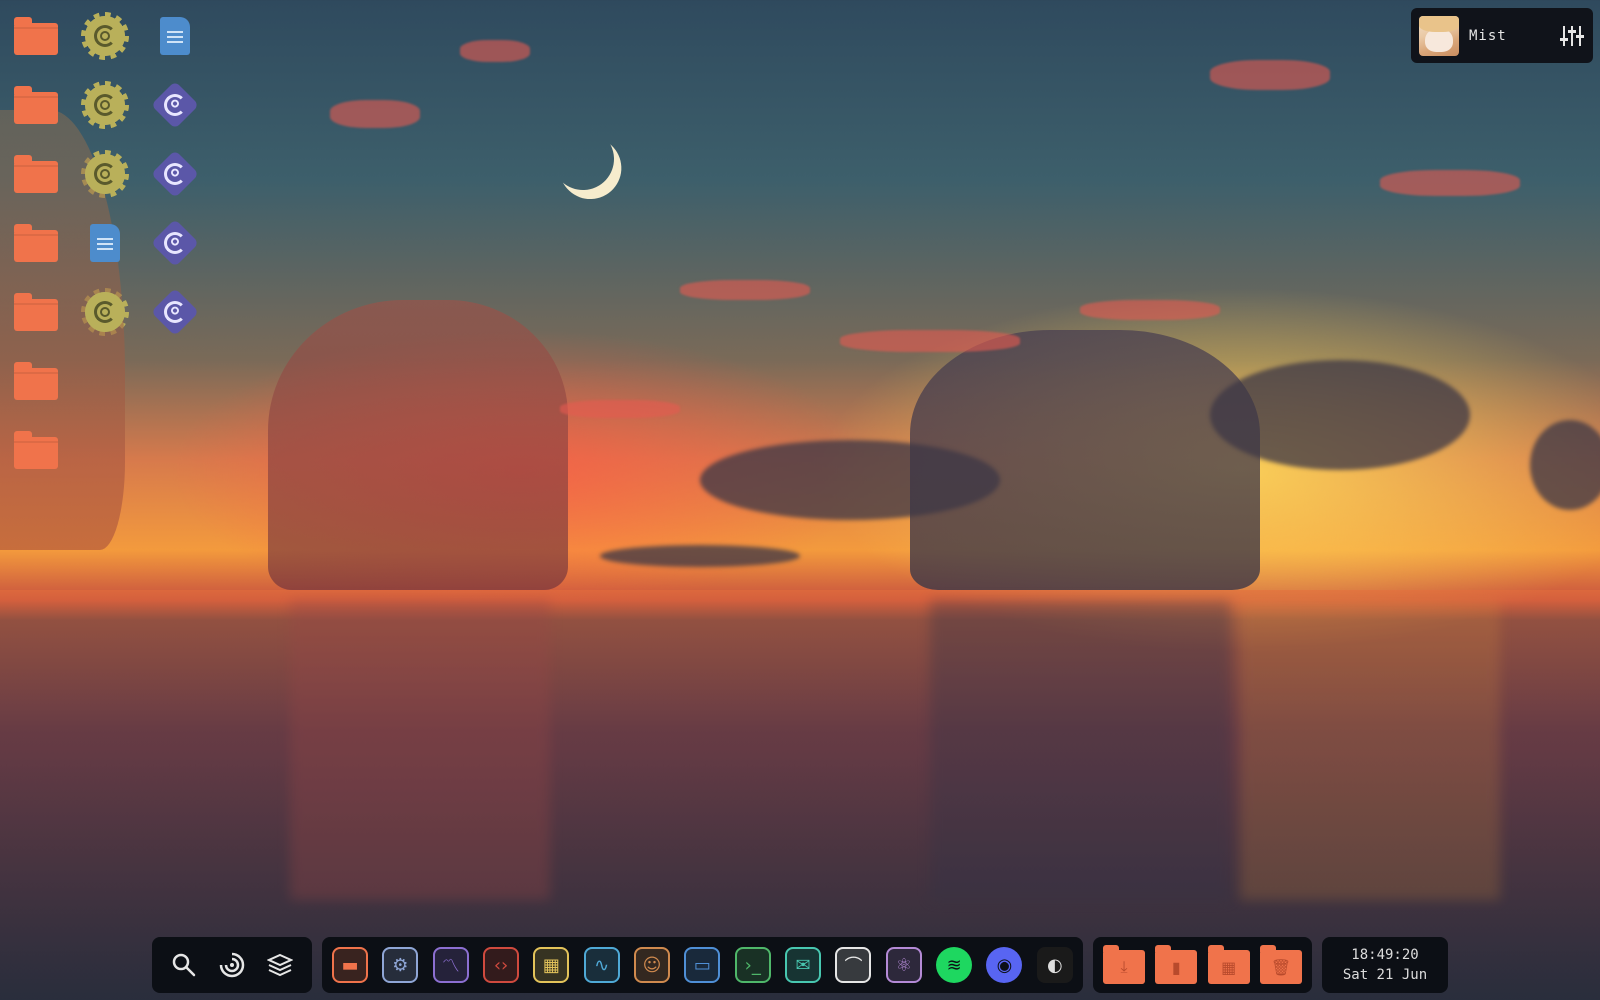 Image resolution: width=1600 pixels, height=1000 pixels. What do you see at coordinates (954, 965) in the screenshot?
I see `spotify-icon: ≋` at bounding box center [954, 965].